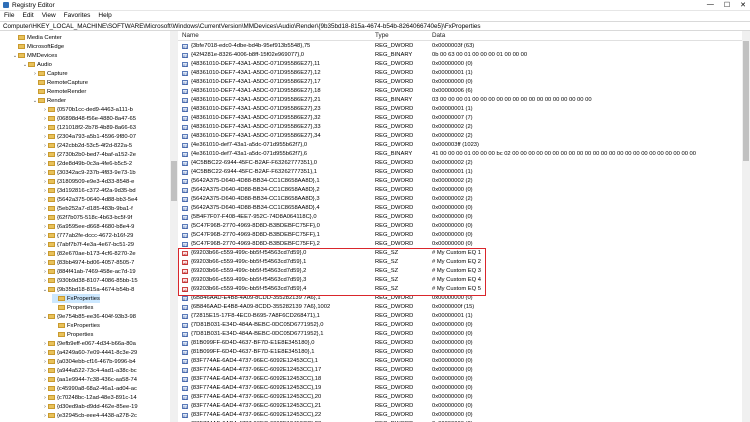 Image resolution: width=750 pixels, height=422 pixels. Describe the element at coordinates (89, 352) in the screenshot. I see `tree-node: › {a4249a60-7e09-4441-8c3e-29` at that location.